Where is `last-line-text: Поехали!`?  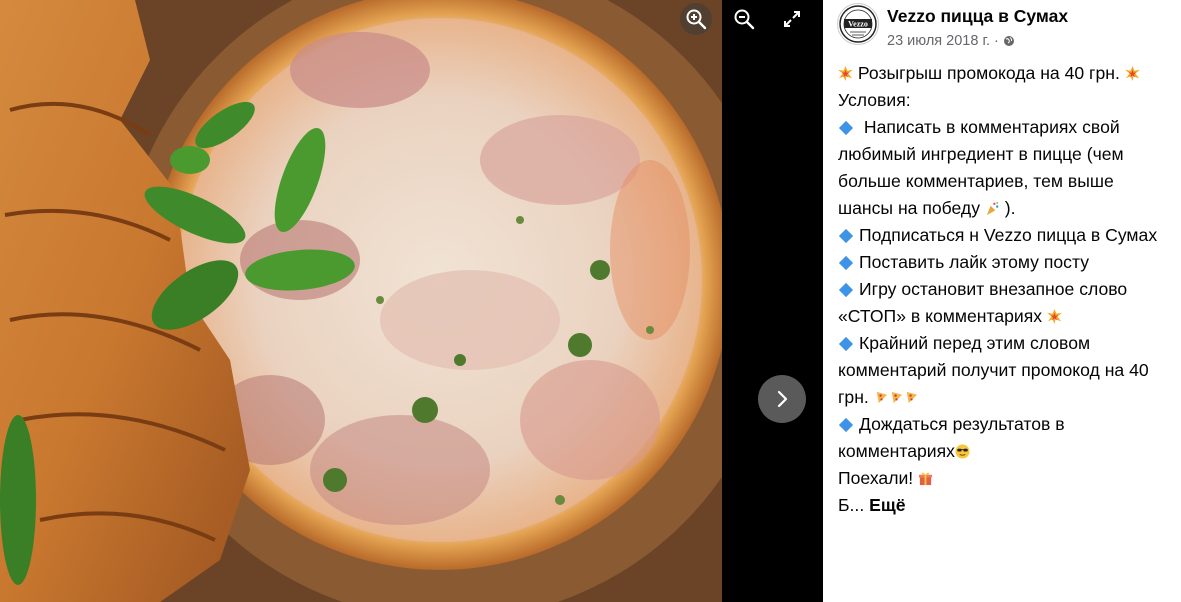 last-line-text: Поехали! is located at coordinates (876, 478).